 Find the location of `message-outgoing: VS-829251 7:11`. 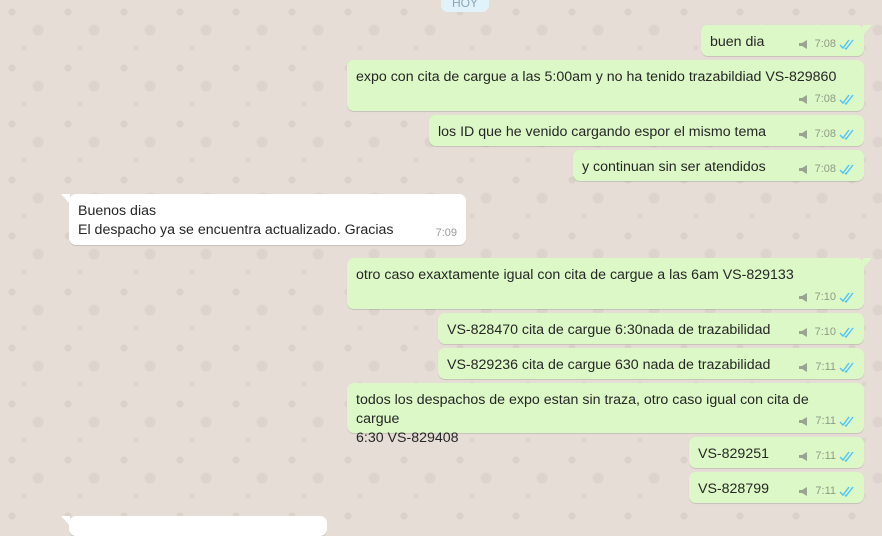

message-outgoing: VS-829251 7:11 is located at coordinates (776, 452).